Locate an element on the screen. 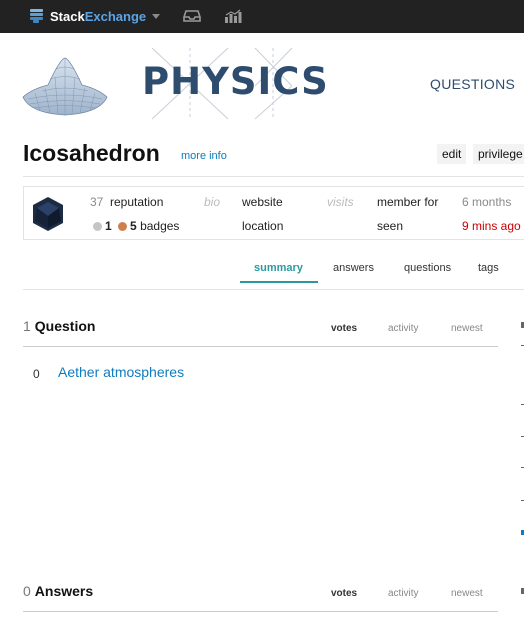 Image resolution: width=524 pixels, height=624 pixels. site-logo-mesh is located at coordinates (65, 86).